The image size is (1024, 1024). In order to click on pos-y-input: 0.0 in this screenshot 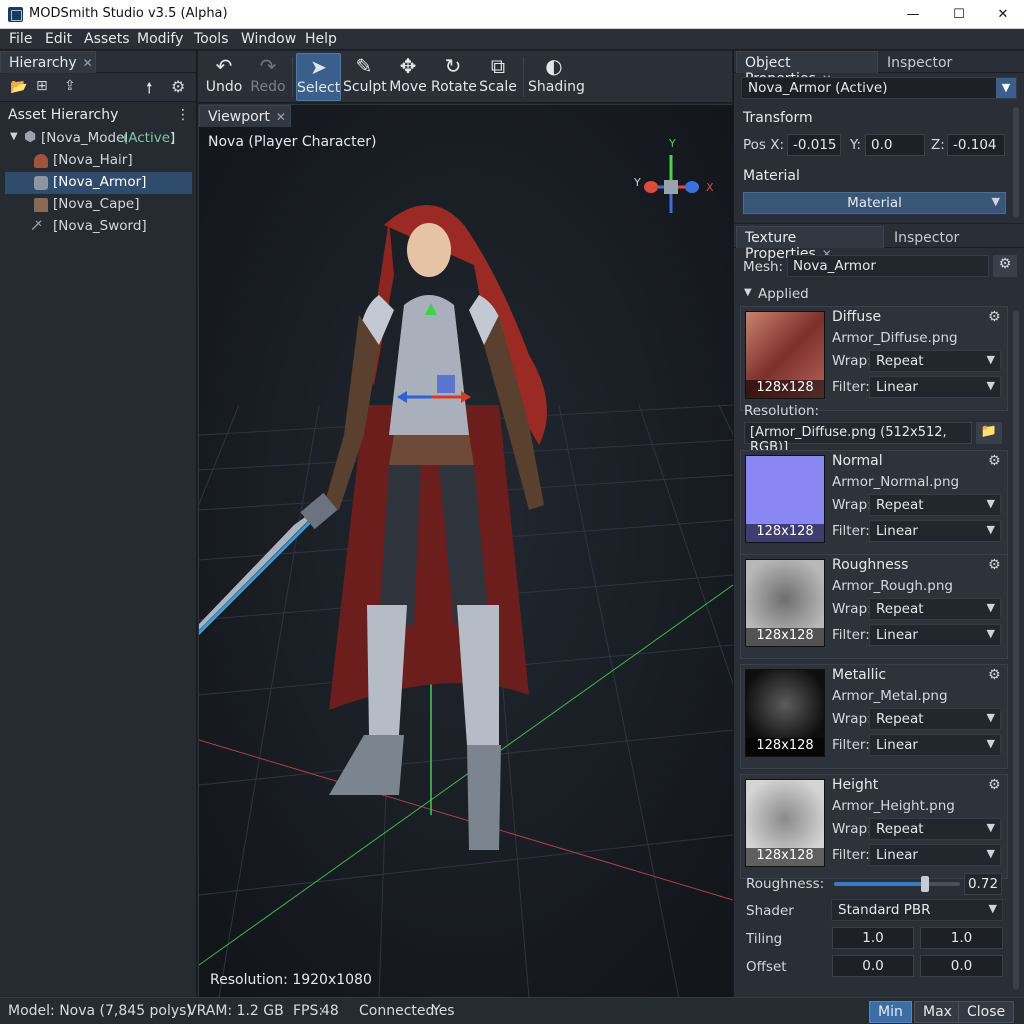, I will do `click(895, 145)`.